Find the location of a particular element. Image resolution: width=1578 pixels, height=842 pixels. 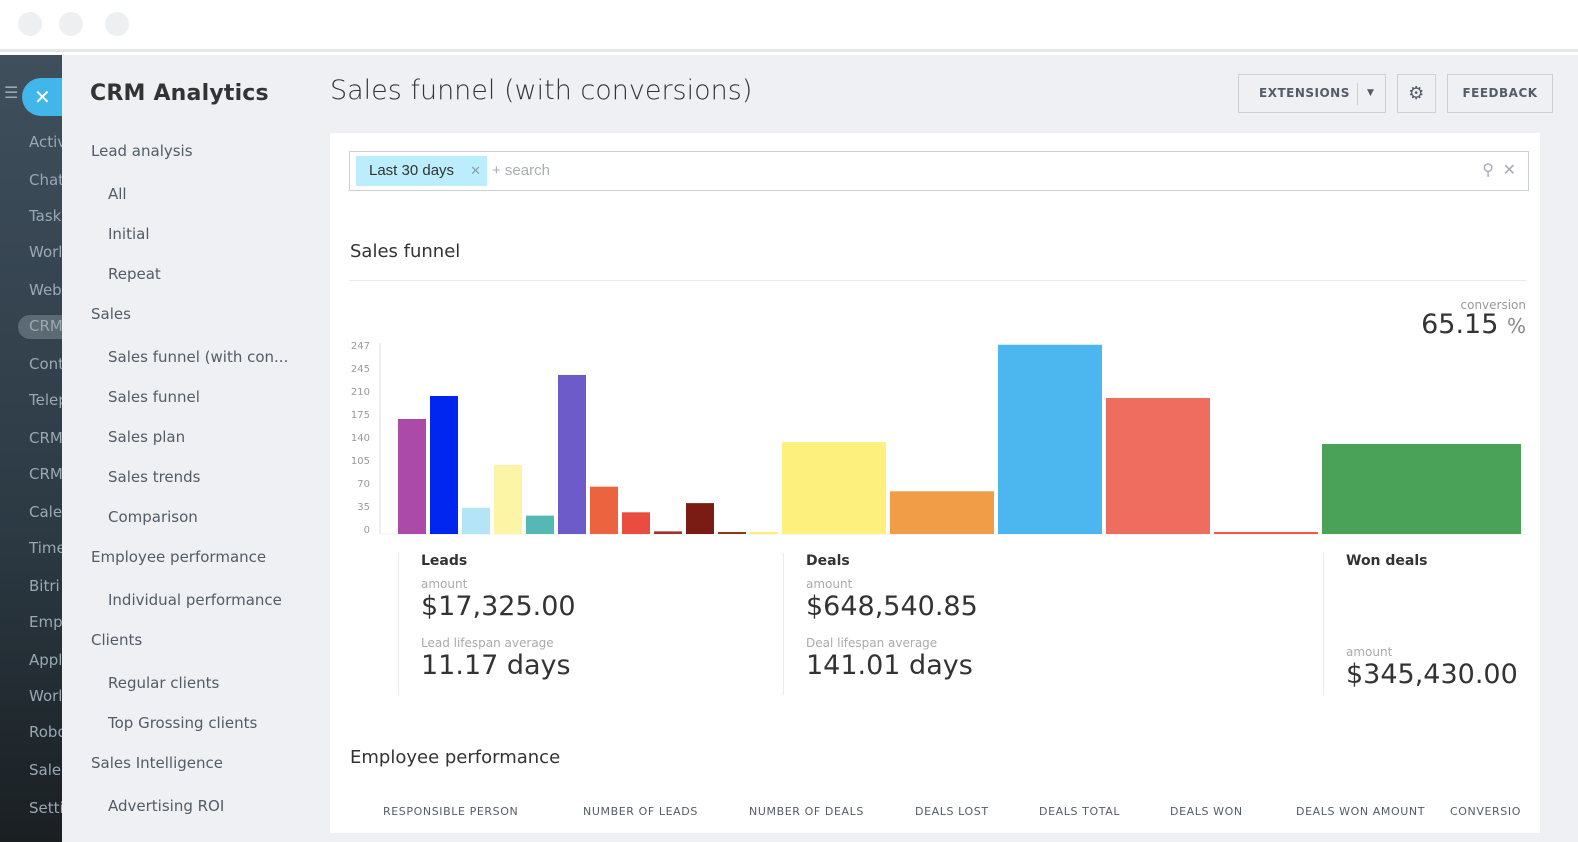

nav-group: Clients is located at coordinates (116, 640).